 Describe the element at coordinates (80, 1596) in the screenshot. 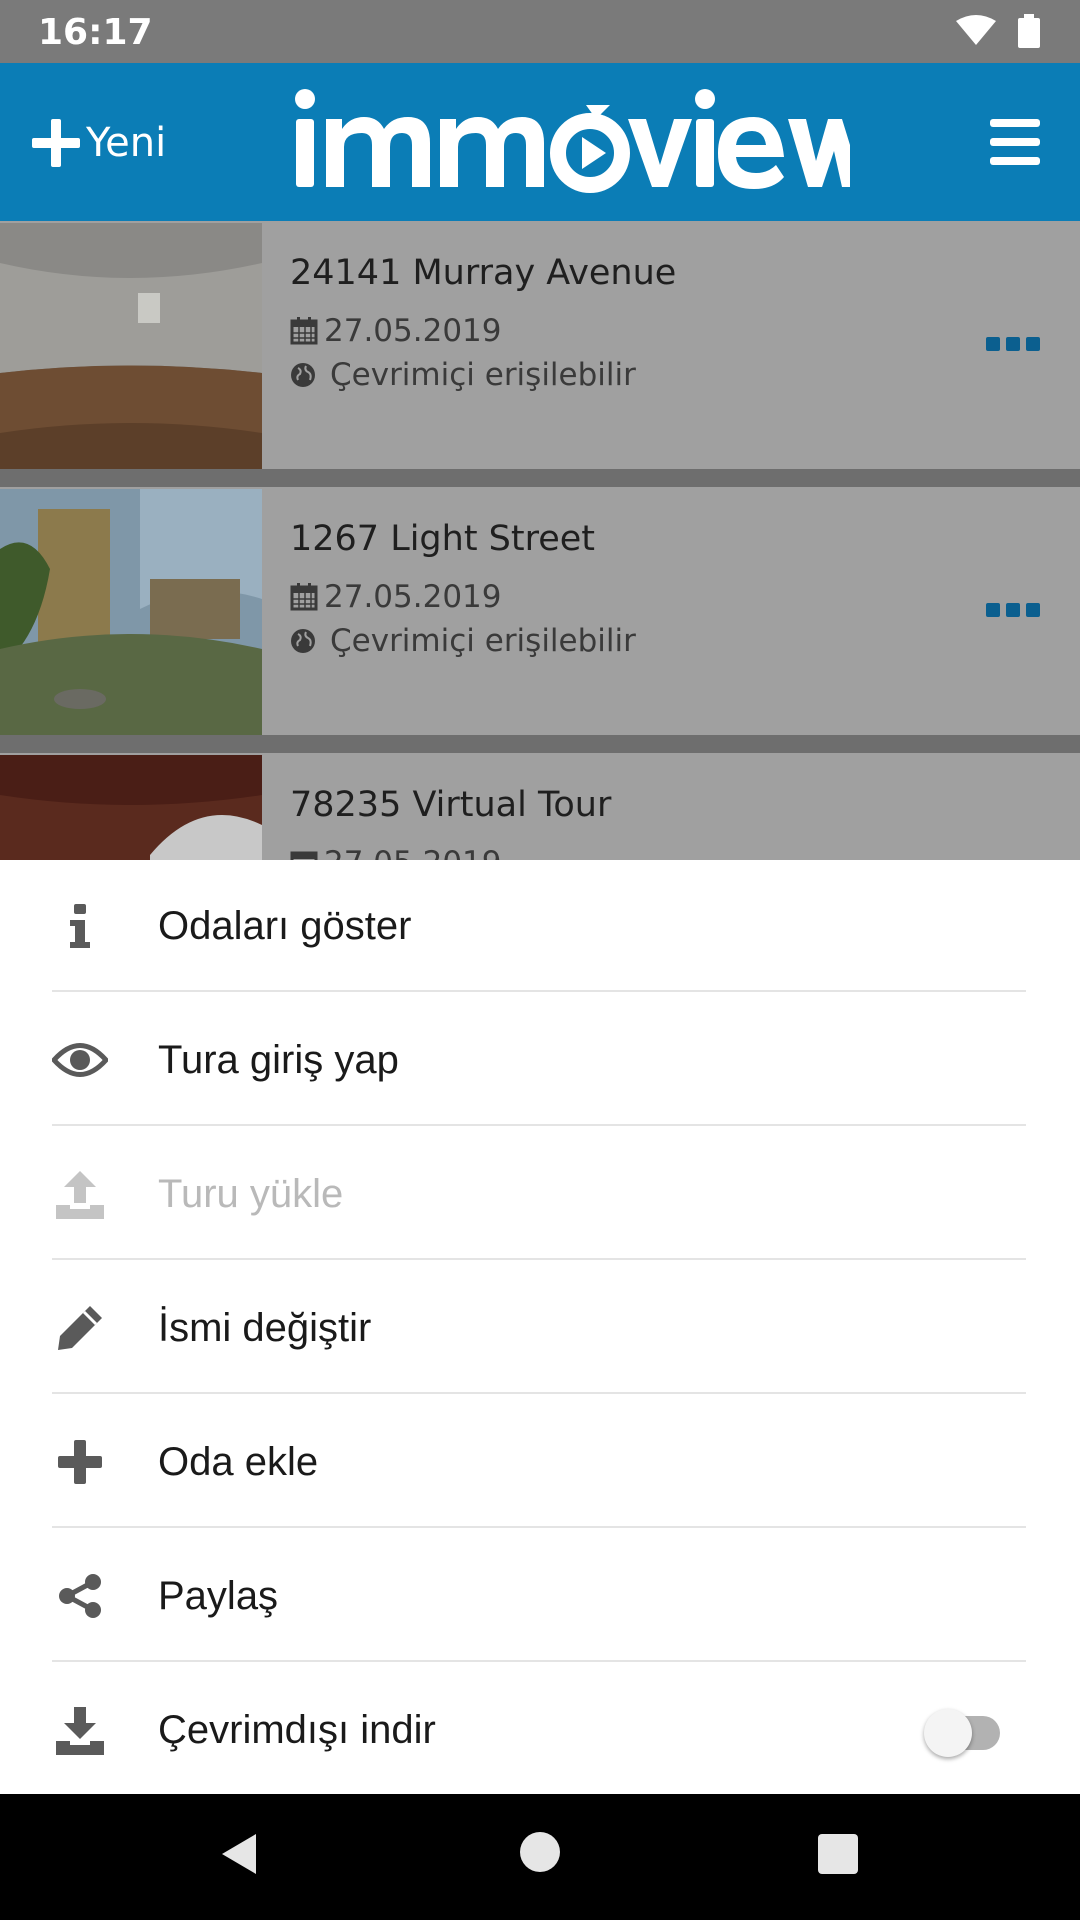

I see `share-icon` at that location.